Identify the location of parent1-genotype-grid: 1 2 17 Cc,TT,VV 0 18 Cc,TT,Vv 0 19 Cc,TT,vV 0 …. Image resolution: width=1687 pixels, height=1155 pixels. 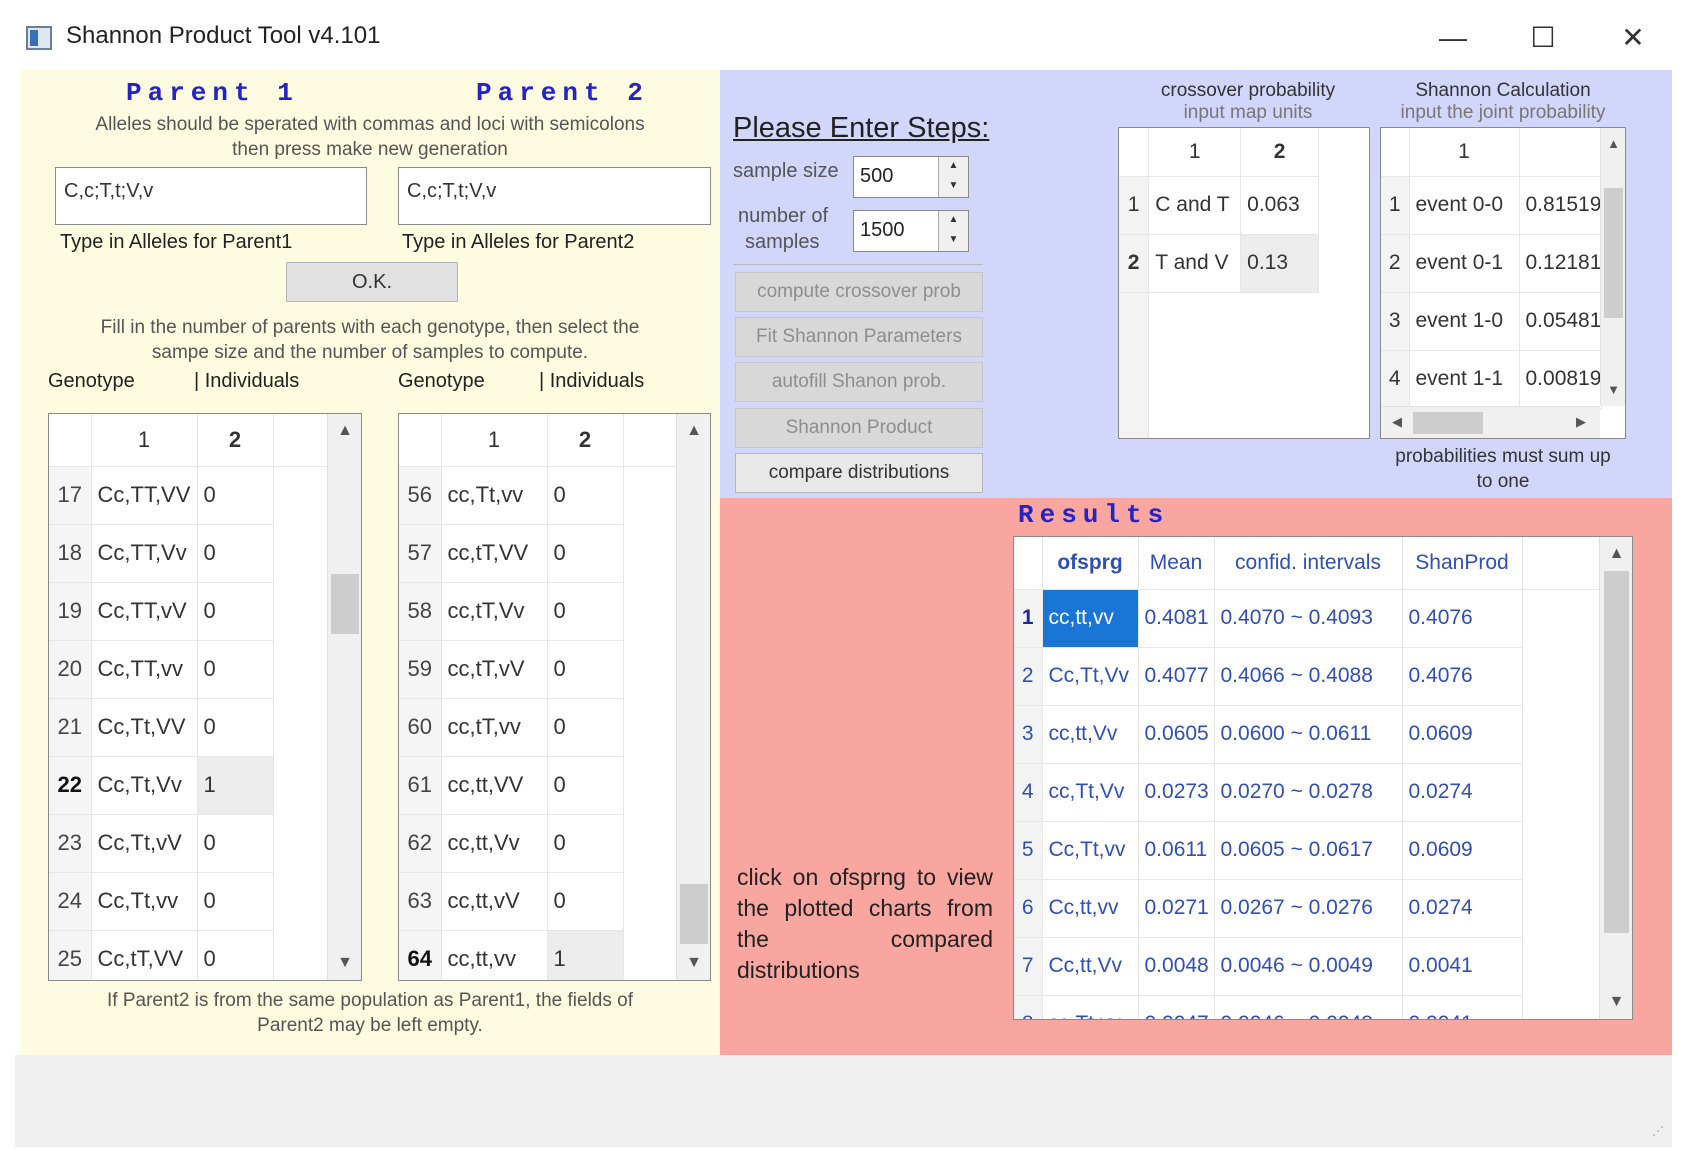
(205, 697).